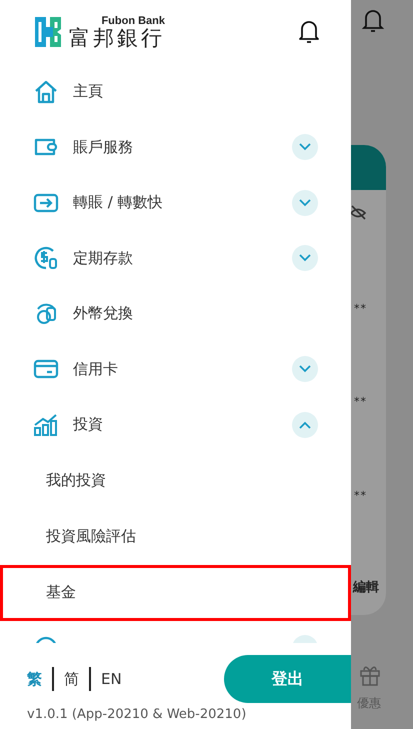  Describe the element at coordinates (182, 424) in the screenshot. I see `menu-item: 投資` at that location.